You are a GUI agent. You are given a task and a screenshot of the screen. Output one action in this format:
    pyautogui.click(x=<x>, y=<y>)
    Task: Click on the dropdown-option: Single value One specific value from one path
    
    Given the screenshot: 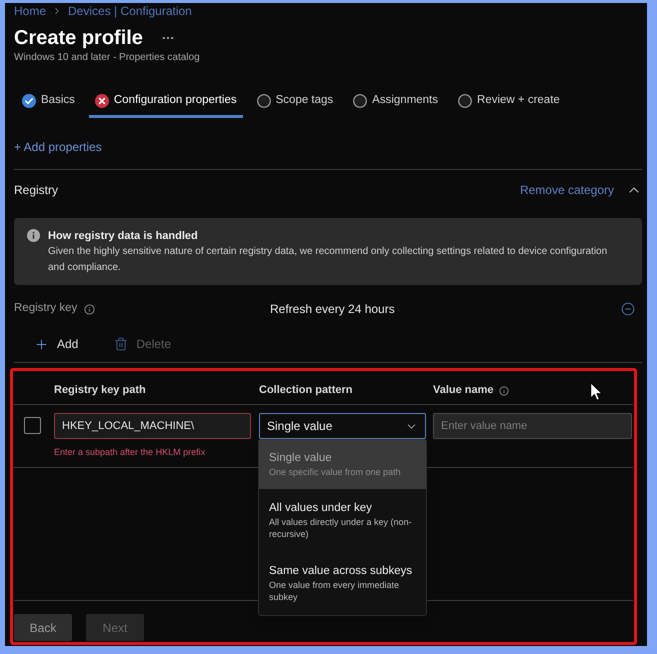 What is the action you would take?
    pyautogui.click(x=342, y=464)
    